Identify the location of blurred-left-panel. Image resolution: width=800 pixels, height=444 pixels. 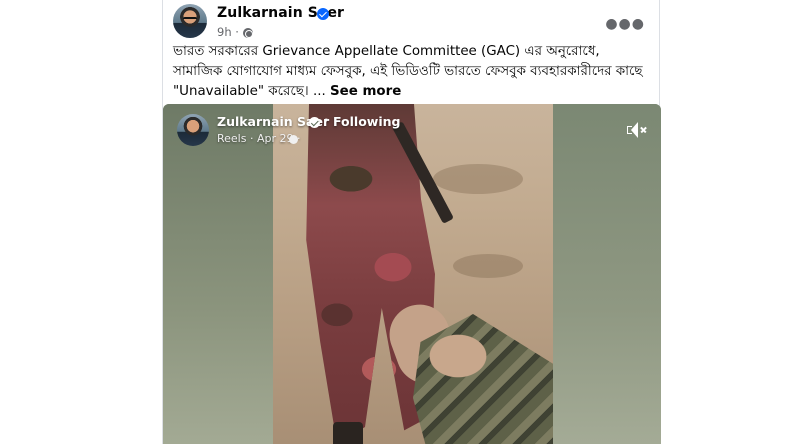
(218, 274).